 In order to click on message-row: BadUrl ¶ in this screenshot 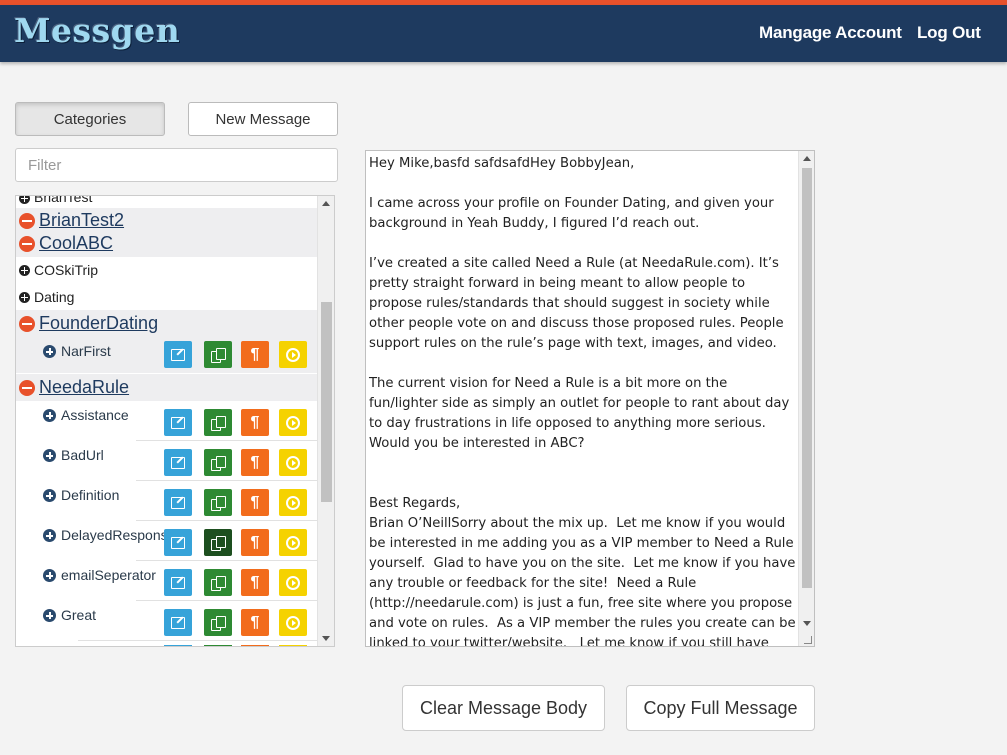, I will do `click(167, 461)`.